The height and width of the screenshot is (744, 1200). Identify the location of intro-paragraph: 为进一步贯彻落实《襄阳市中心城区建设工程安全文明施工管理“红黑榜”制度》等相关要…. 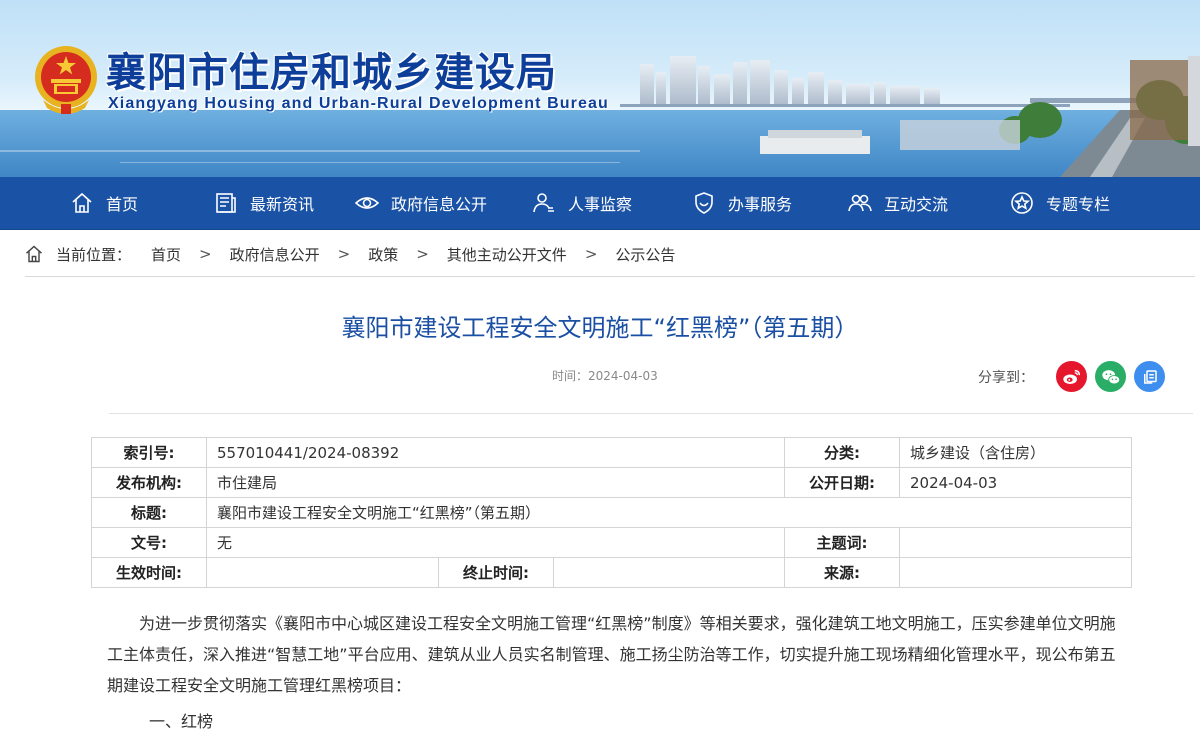
(611, 654).